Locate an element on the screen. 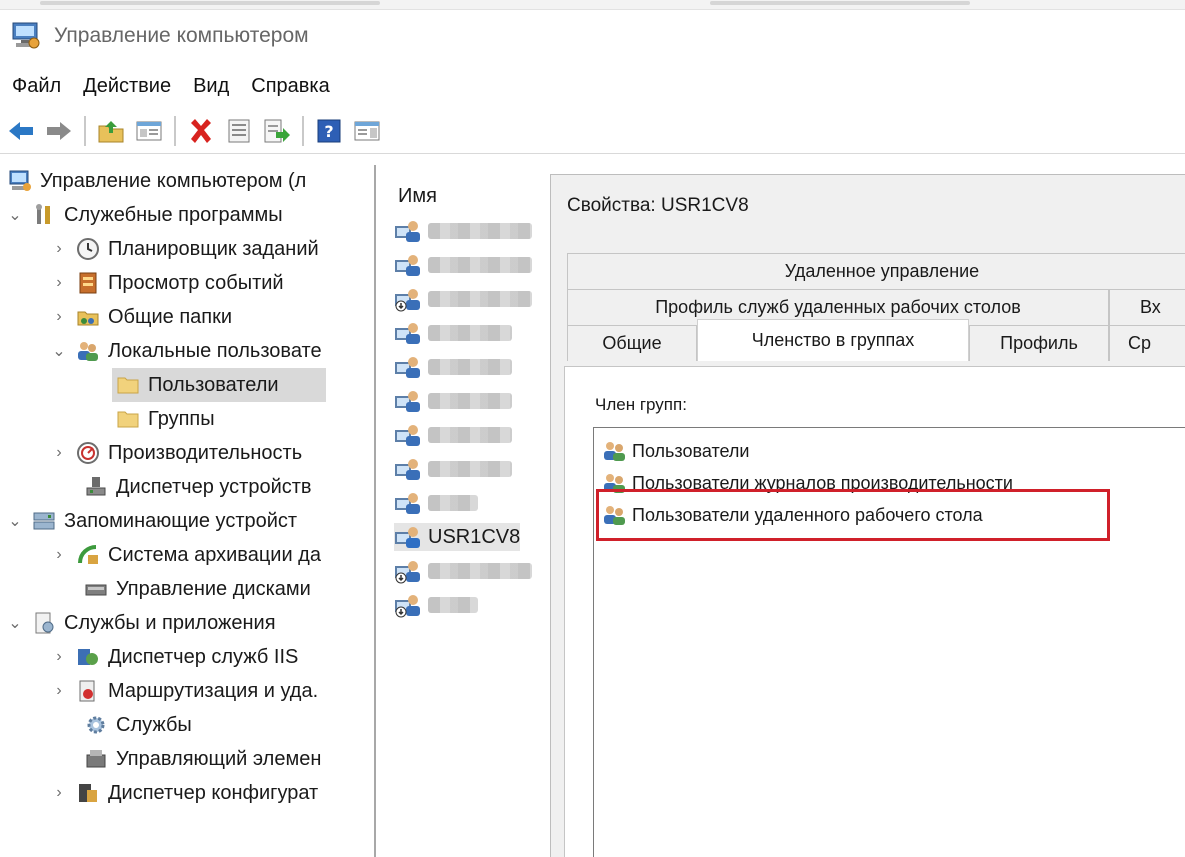  properties-icon is located at coordinates (239, 131).